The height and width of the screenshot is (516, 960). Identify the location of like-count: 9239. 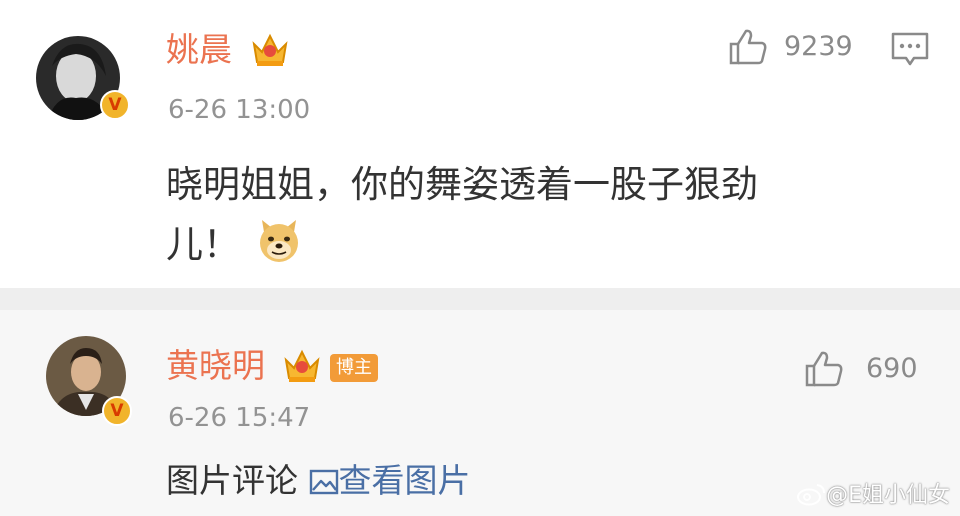
(818, 46).